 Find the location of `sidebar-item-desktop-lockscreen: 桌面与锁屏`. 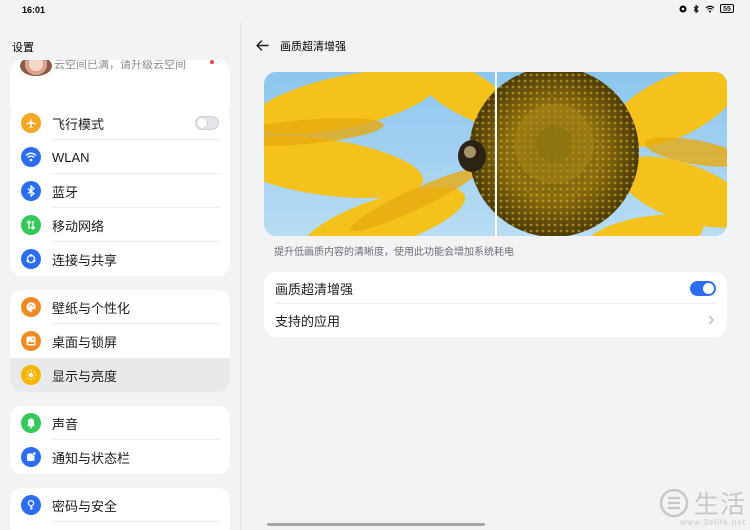

sidebar-item-desktop-lockscreen: 桌面与锁屏 is located at coordinates (120, 341).